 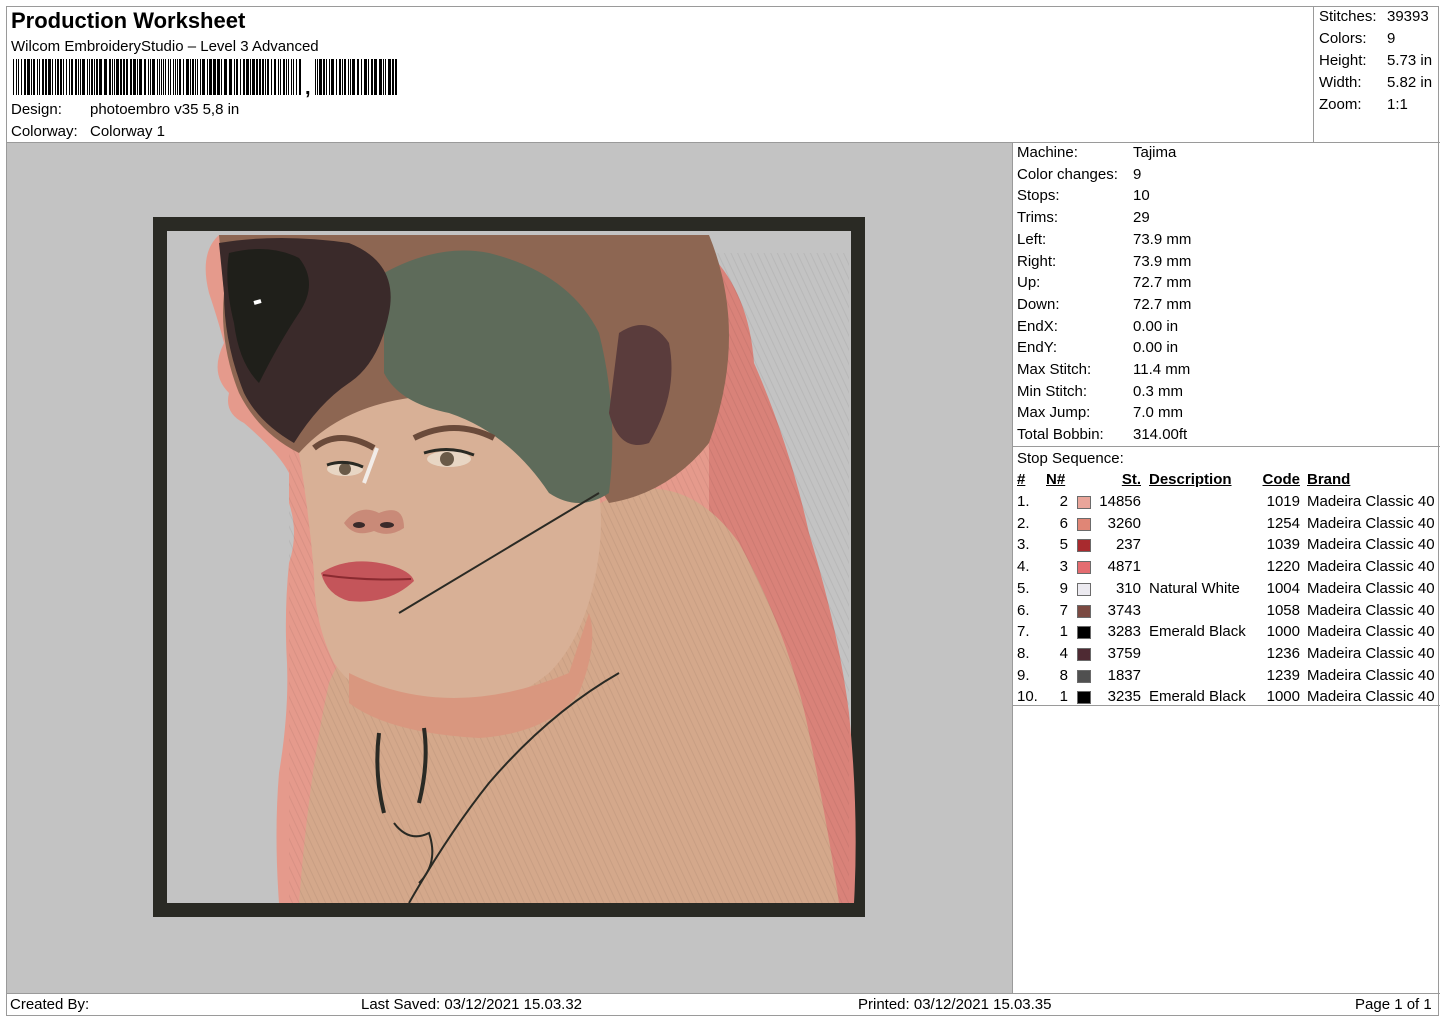 I want to click on machine-info-label: Max Stitch:, so click(x=1054, y=369).